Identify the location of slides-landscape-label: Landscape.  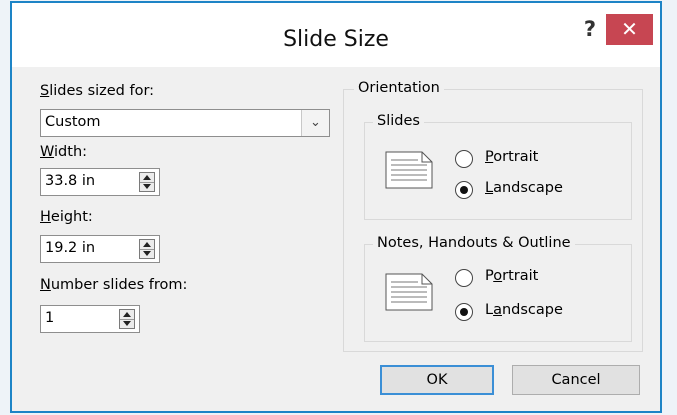
(524, 188).